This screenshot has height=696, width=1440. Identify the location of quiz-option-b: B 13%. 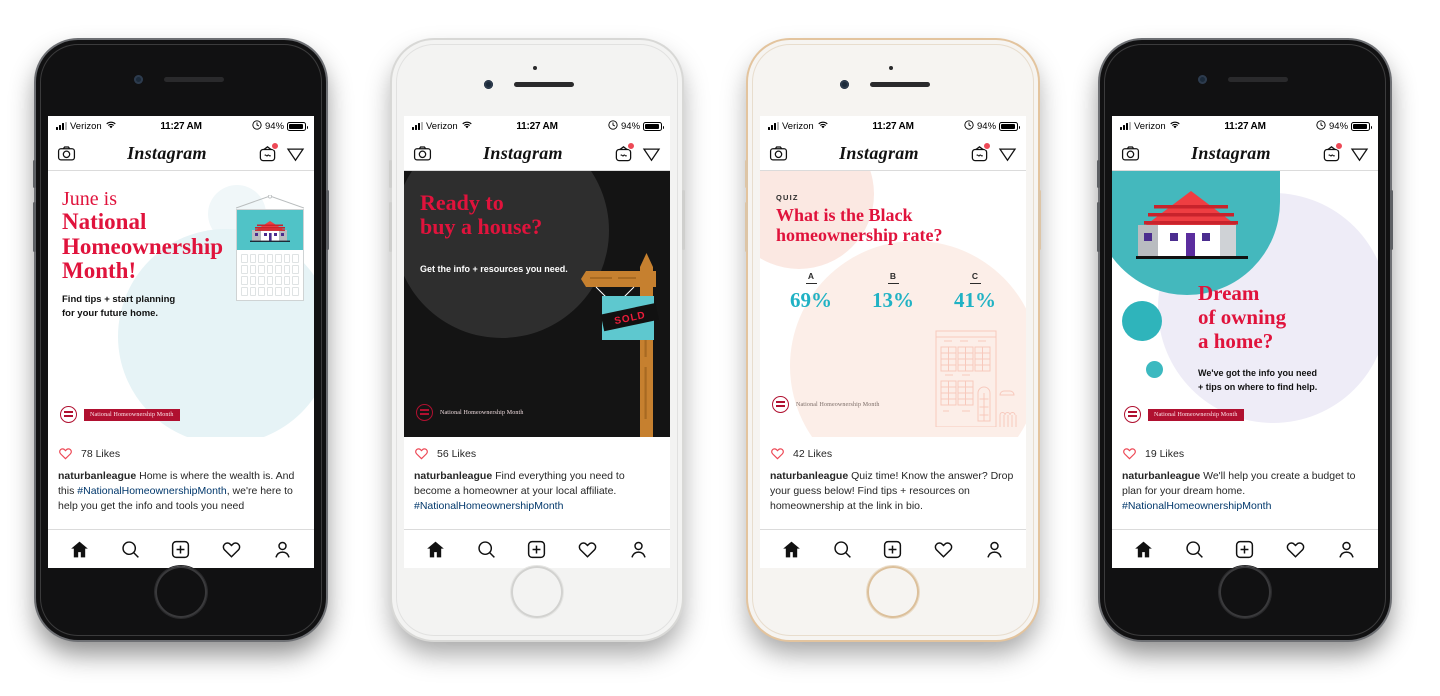
(893, 292).